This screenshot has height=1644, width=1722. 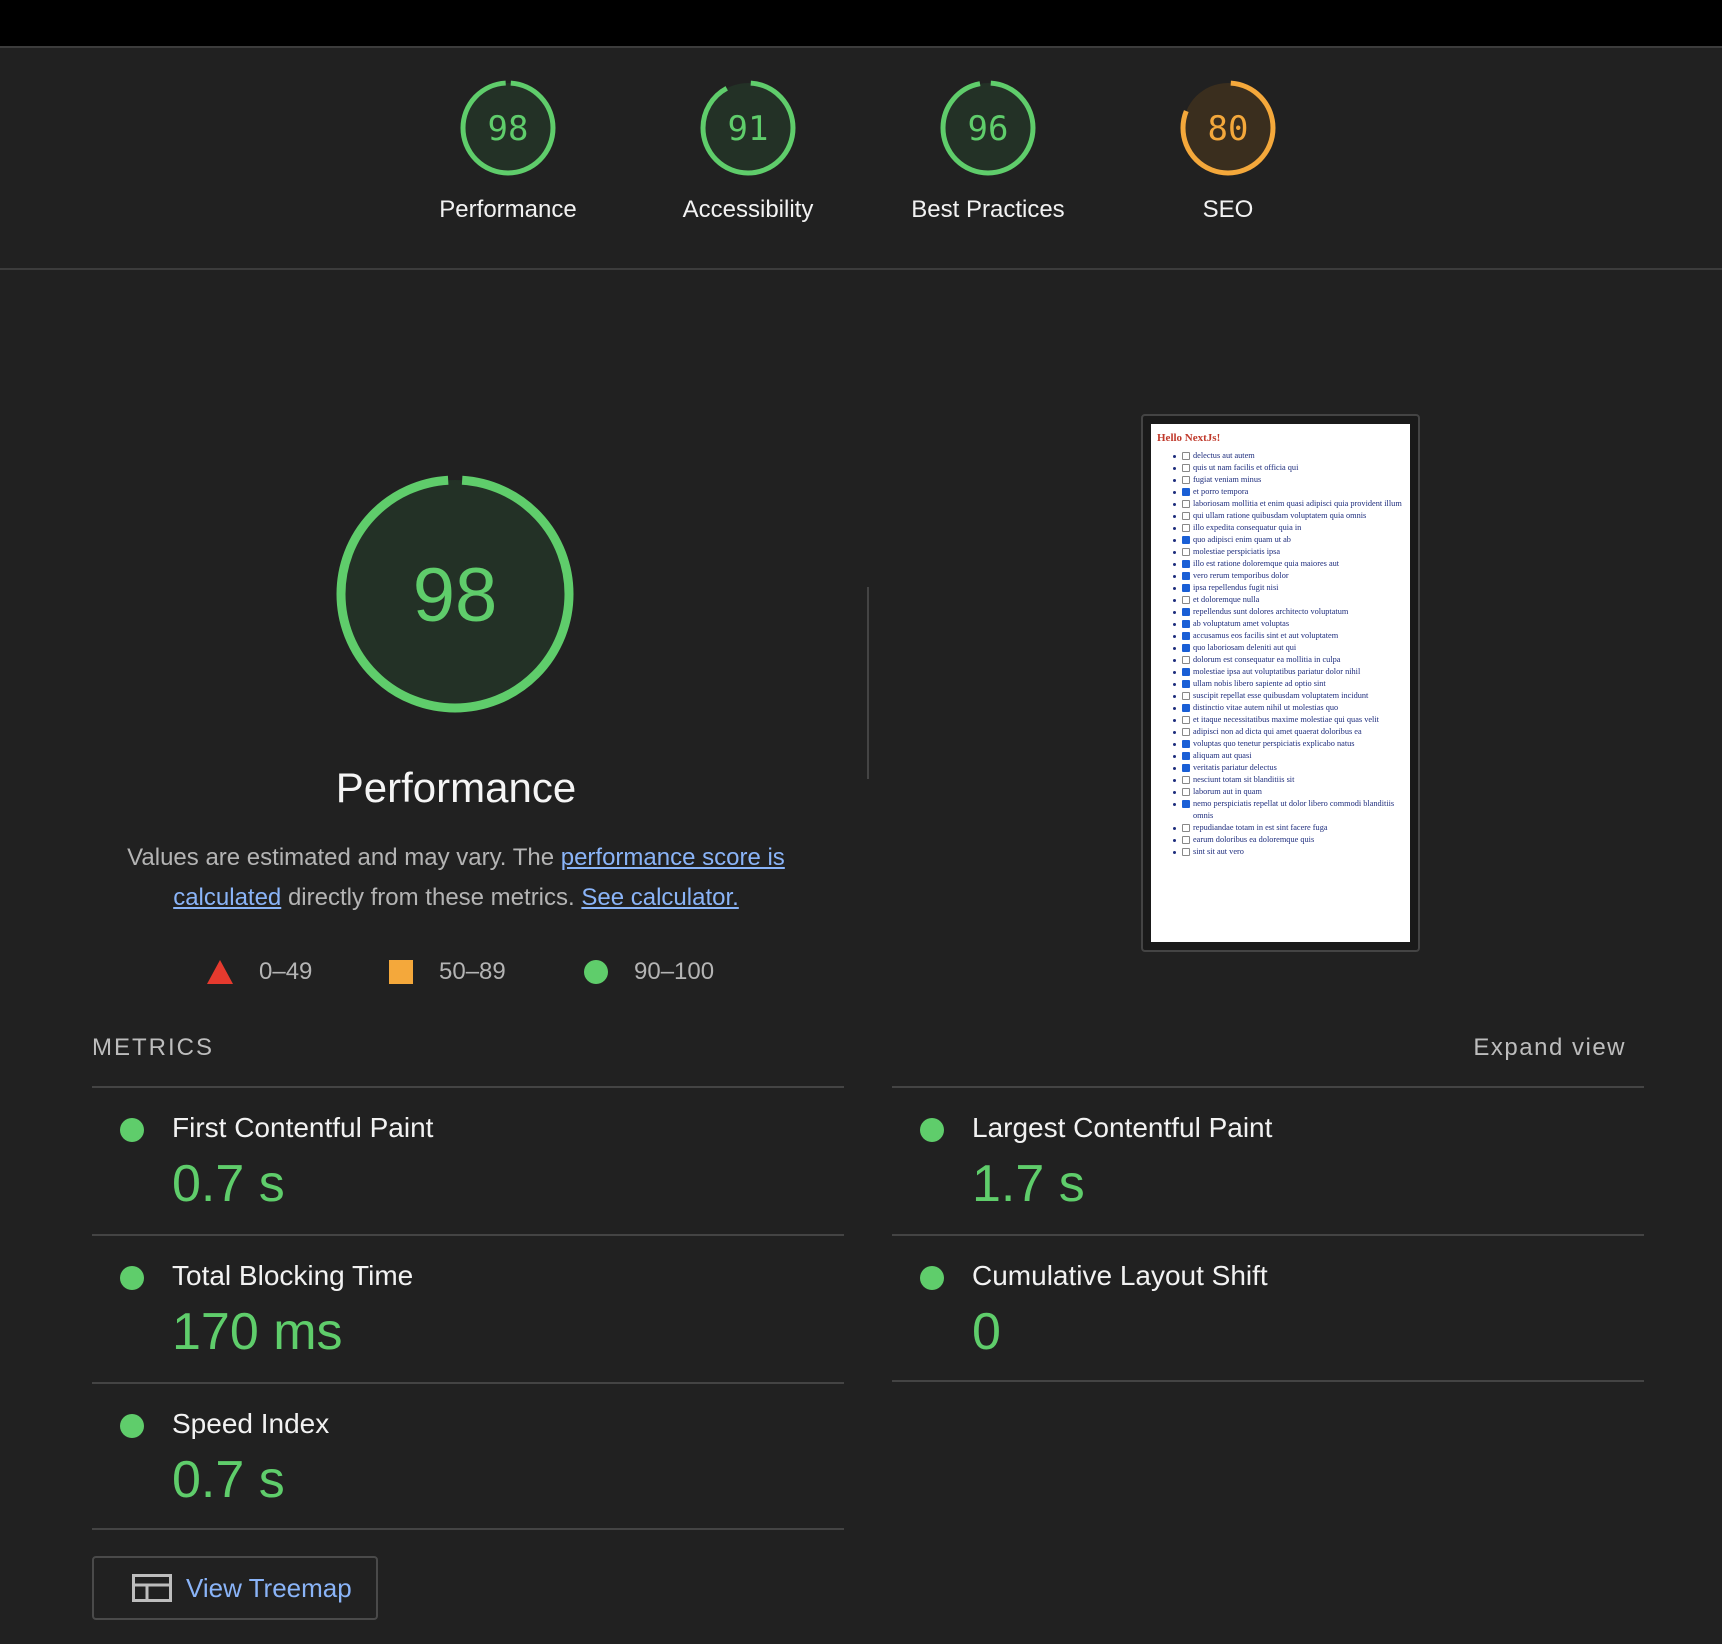 What do you see at coordinates (1189, 438) in the screenshot?
I see `thumbnail-title: Hello NextJs!` at bounding box center [1189, 438].